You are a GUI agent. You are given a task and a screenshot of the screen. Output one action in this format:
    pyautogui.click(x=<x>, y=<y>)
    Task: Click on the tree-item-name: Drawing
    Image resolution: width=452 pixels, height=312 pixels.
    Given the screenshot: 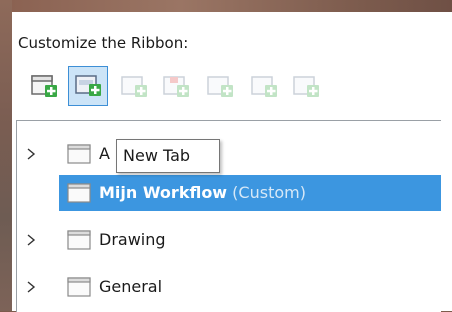 What is the action you would take?
    pyautogui.click(x=132, y=239)
    